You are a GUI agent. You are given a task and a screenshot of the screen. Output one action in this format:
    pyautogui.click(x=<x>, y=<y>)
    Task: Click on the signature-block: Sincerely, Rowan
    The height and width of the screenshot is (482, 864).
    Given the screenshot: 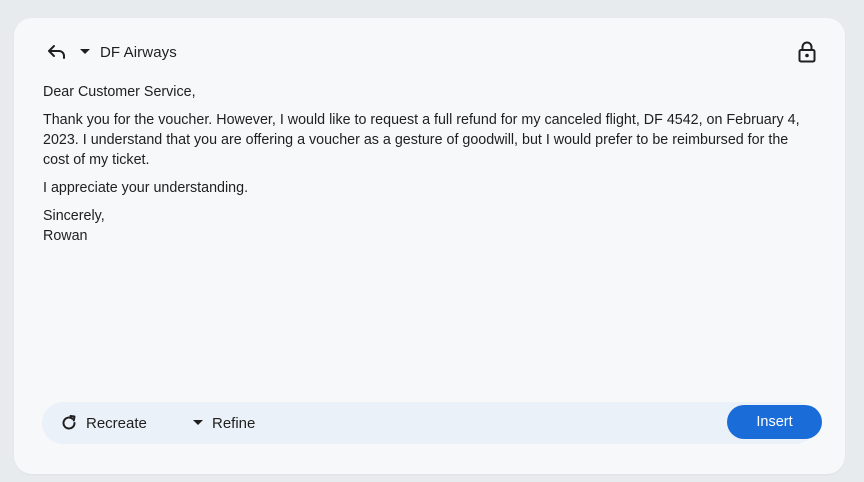 What is the action you would take?
    pyautogui.click(x=428, y=226)
    